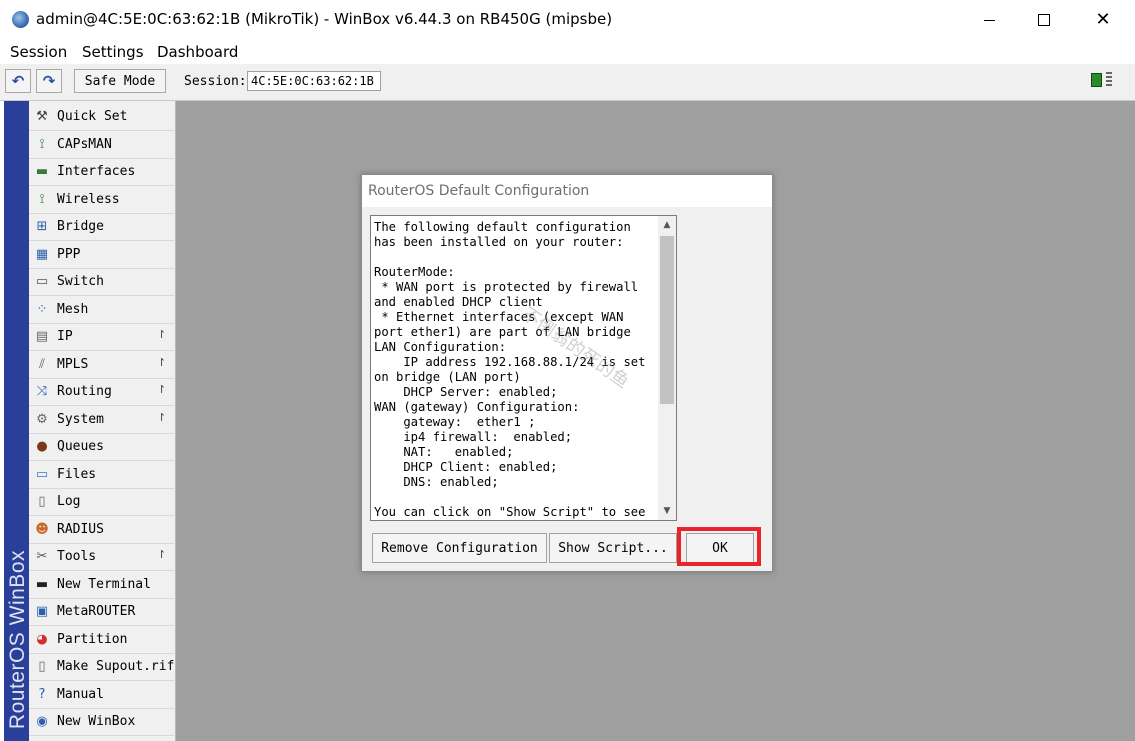  Describe the element at coordinates (567, 52) in the screenshot. I see `menu-bar: Session Settings Dashboard` at that location.